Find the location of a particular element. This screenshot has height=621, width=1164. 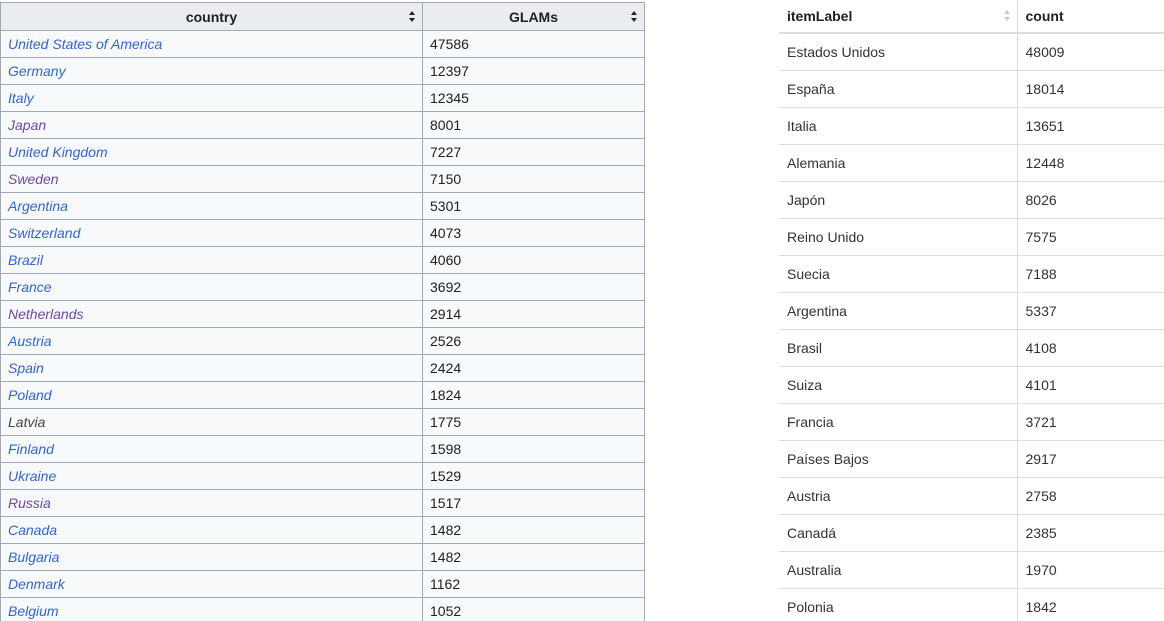

glams-count-cell: 1824 is located at coordinates (533, 395).